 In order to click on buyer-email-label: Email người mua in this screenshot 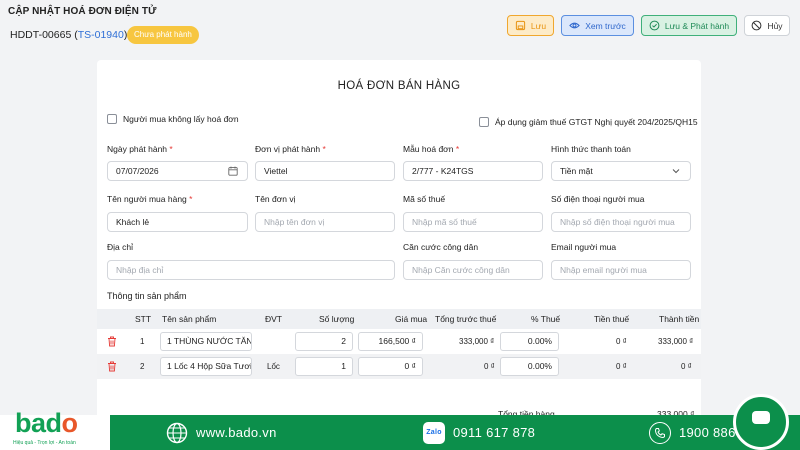, I will do `click(584, 247)`.